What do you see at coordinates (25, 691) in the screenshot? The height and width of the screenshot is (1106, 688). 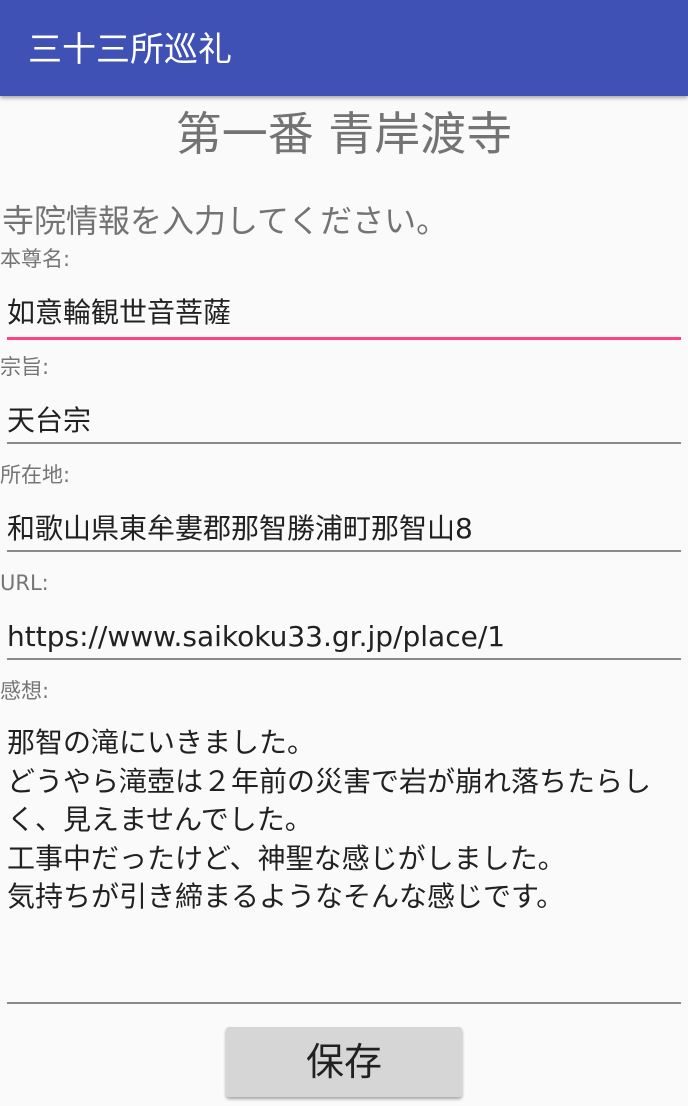 I see `impressions-label: 感想:` at bounding box center [25, 691].